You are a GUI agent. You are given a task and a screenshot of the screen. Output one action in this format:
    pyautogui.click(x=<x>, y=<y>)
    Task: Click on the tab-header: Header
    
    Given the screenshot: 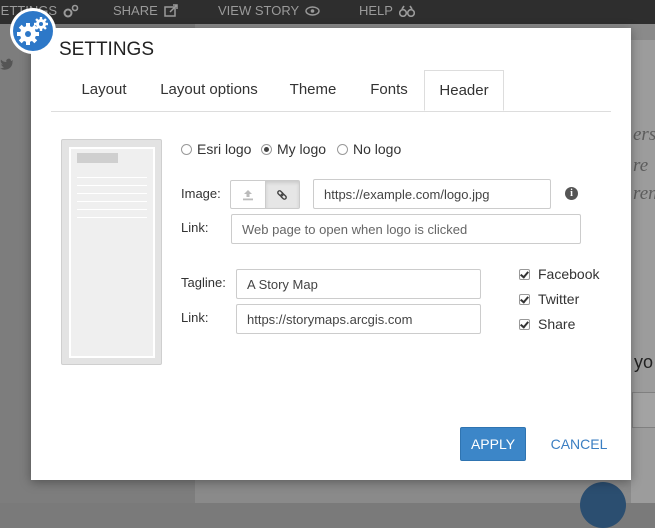 What is the action you would take?
    pyautogui.click(x=464, y=90)
    